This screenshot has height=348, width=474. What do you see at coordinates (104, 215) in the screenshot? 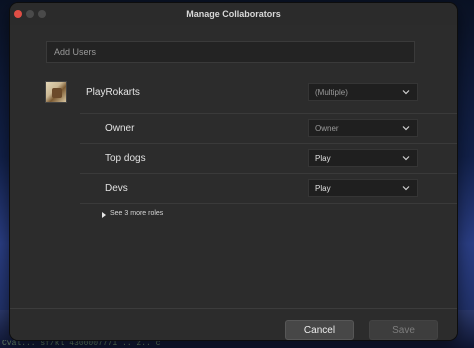
I see `disclosure-triangle-icon` at bounding box center [104, 215].